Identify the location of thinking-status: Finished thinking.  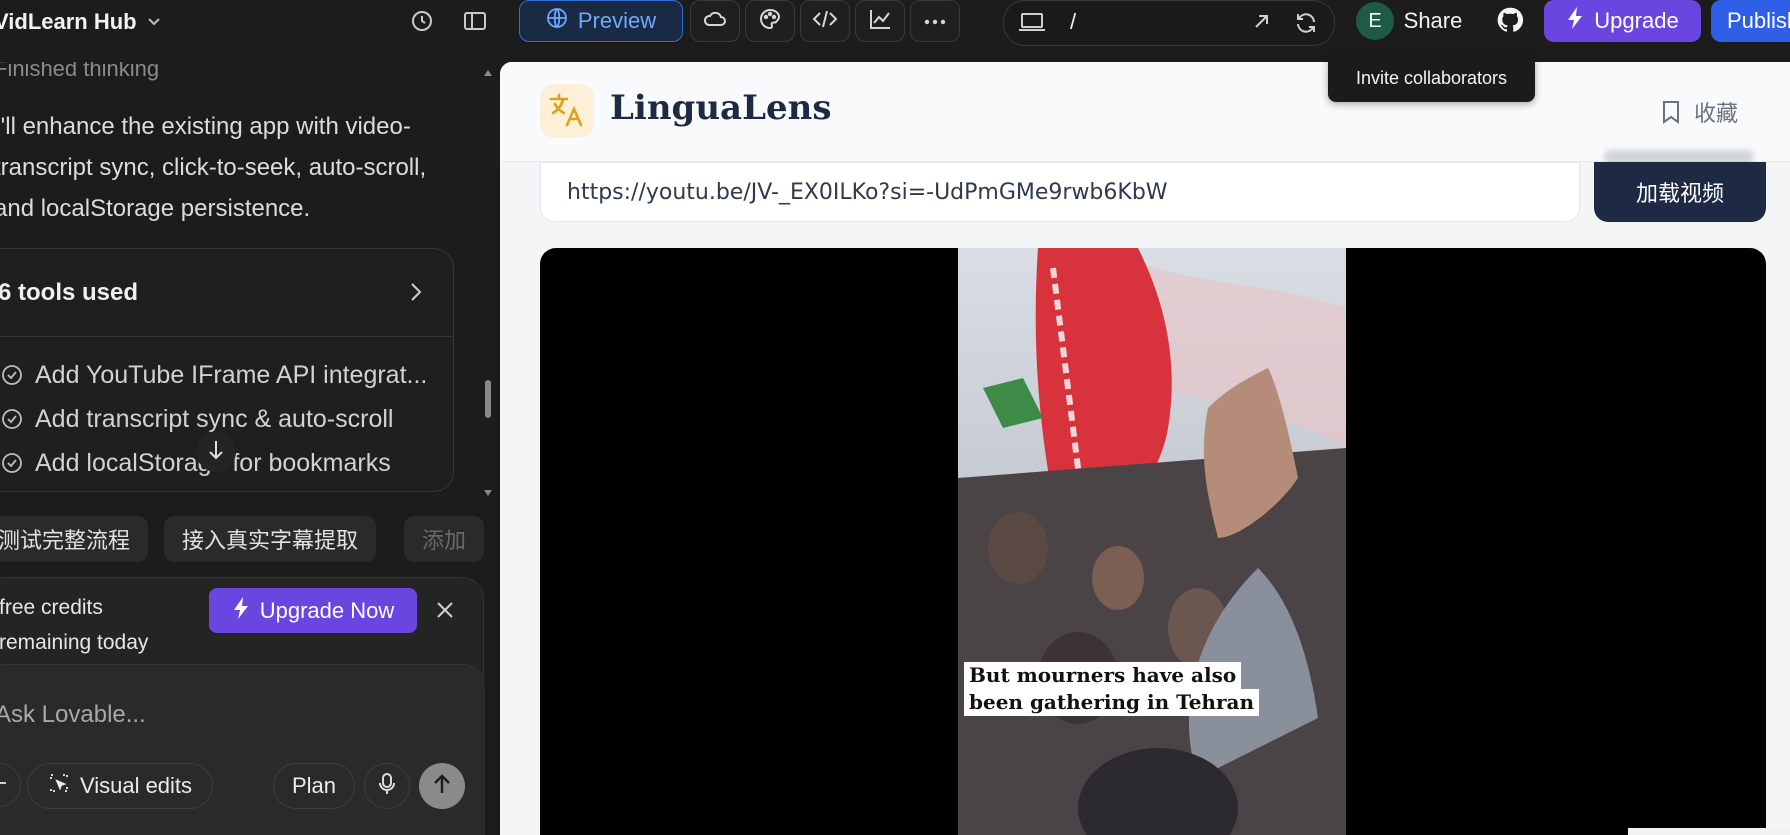
(79, 72).